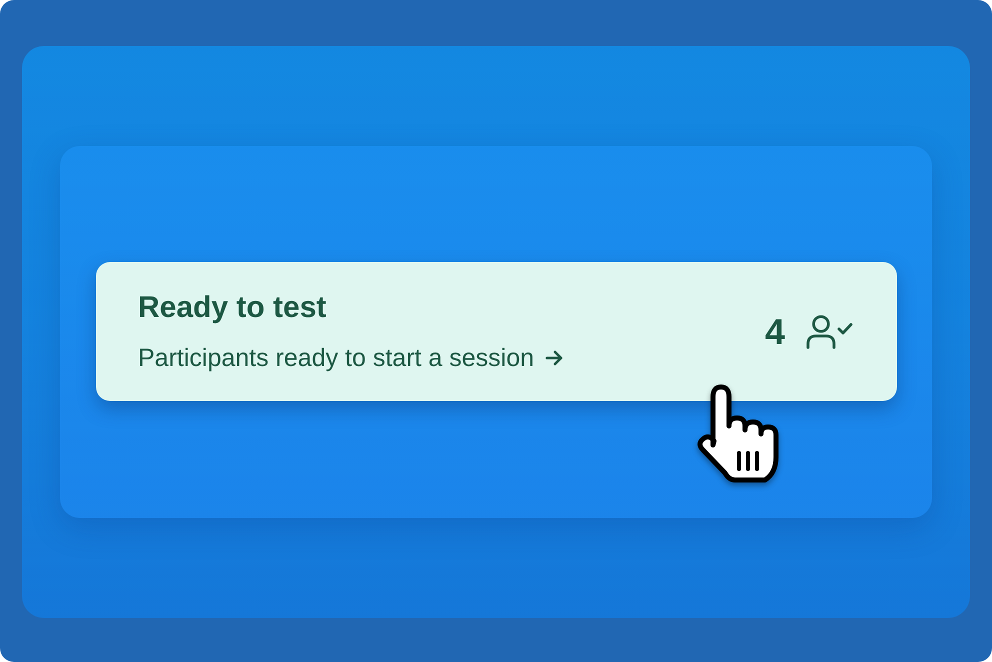  What do you see at coordinates (829, 331) in the screenshot?
I see `person-check-icon` at bounding box center [829, 331].